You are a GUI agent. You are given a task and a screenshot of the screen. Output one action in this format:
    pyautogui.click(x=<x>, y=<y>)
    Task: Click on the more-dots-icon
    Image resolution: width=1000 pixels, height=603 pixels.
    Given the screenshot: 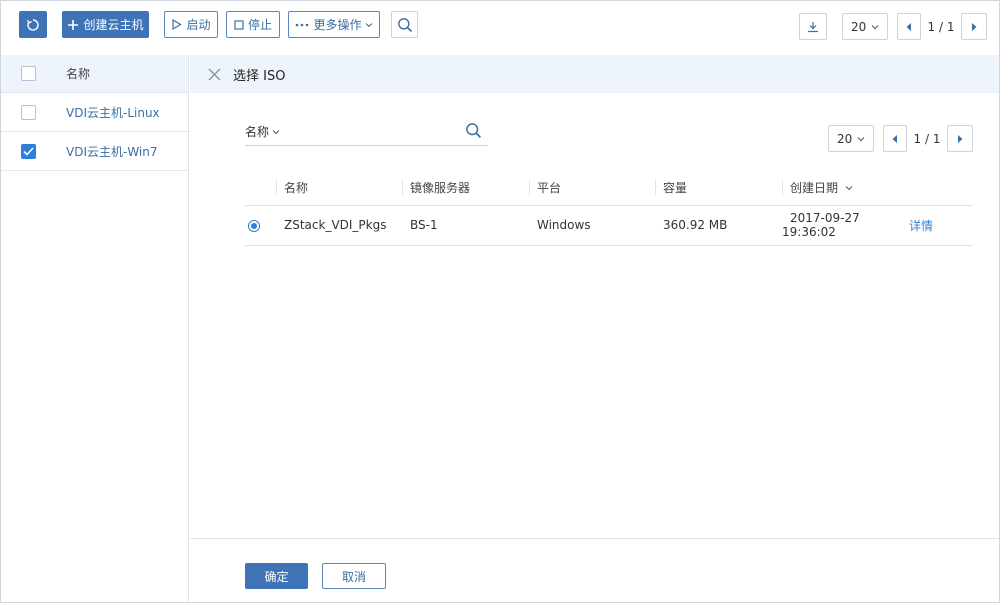 What is the action you would take?
    pyautogui.click(x=302, y=25)
    